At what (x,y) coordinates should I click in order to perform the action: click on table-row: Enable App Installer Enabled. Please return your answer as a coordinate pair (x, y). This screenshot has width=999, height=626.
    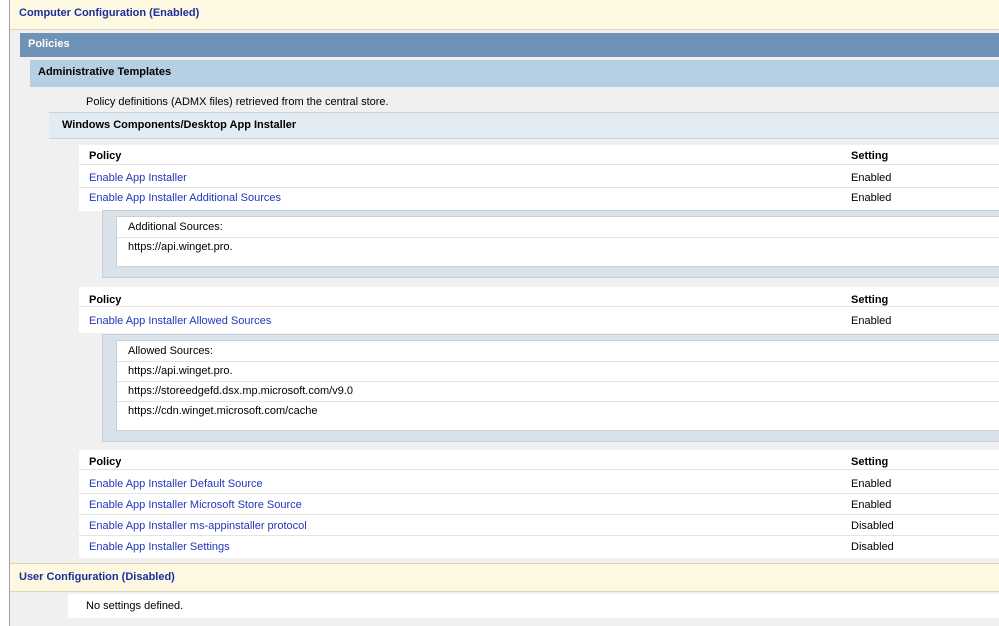
    Looking at the image, I should click on (539, 178).